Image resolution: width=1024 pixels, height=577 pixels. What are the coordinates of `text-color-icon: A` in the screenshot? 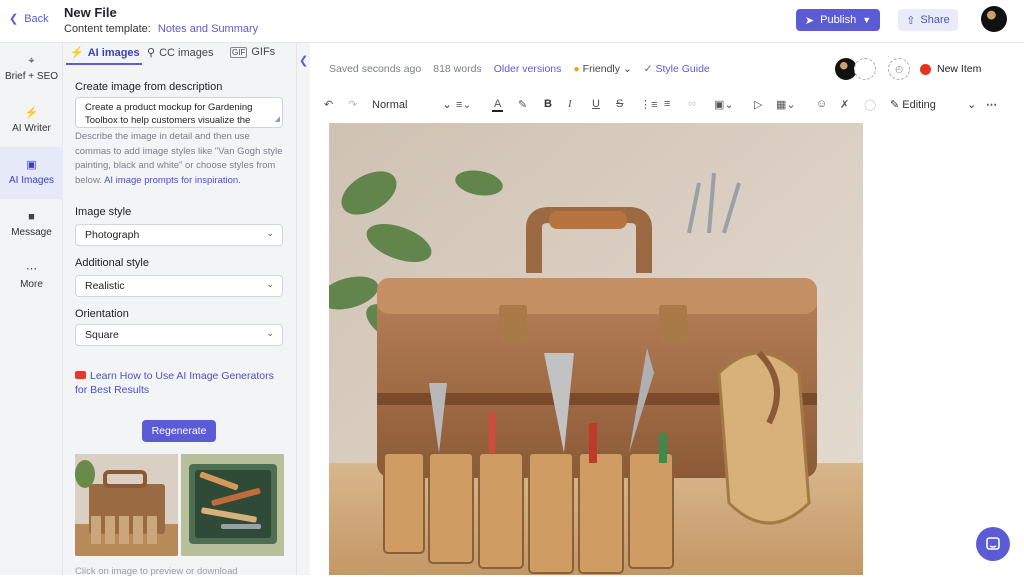 It's located at (498, 105).